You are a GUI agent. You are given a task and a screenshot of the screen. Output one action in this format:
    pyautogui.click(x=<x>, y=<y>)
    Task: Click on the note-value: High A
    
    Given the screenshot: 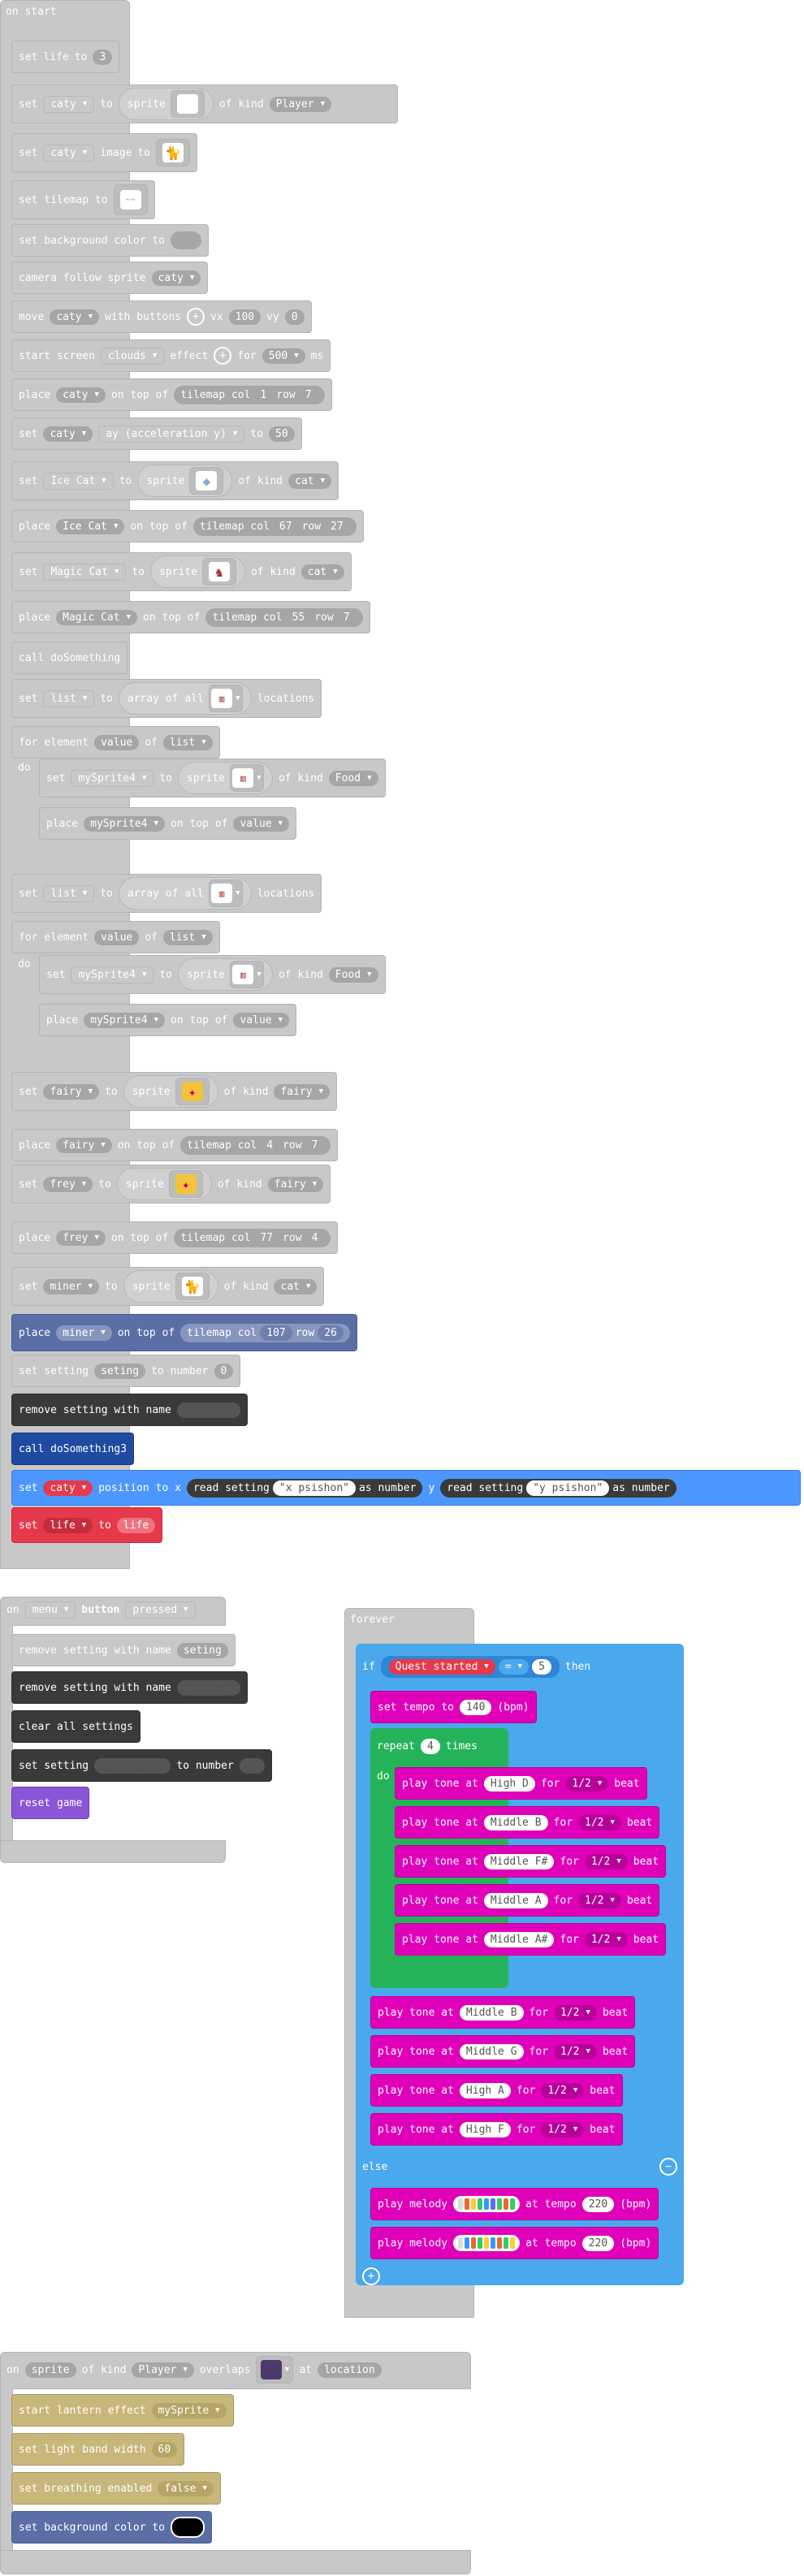 What is the action you would take?
    pyautogui.click(x=485, y=2090)
    